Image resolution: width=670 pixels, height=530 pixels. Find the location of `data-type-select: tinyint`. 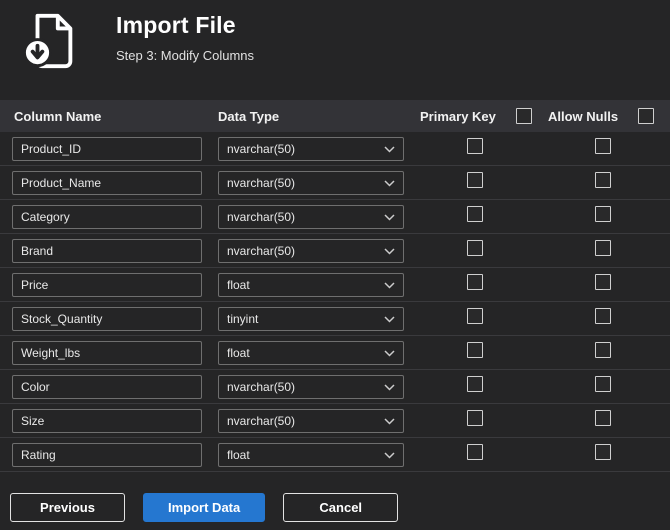

data-type-select: tinyint is located at coordinates (311, 318).